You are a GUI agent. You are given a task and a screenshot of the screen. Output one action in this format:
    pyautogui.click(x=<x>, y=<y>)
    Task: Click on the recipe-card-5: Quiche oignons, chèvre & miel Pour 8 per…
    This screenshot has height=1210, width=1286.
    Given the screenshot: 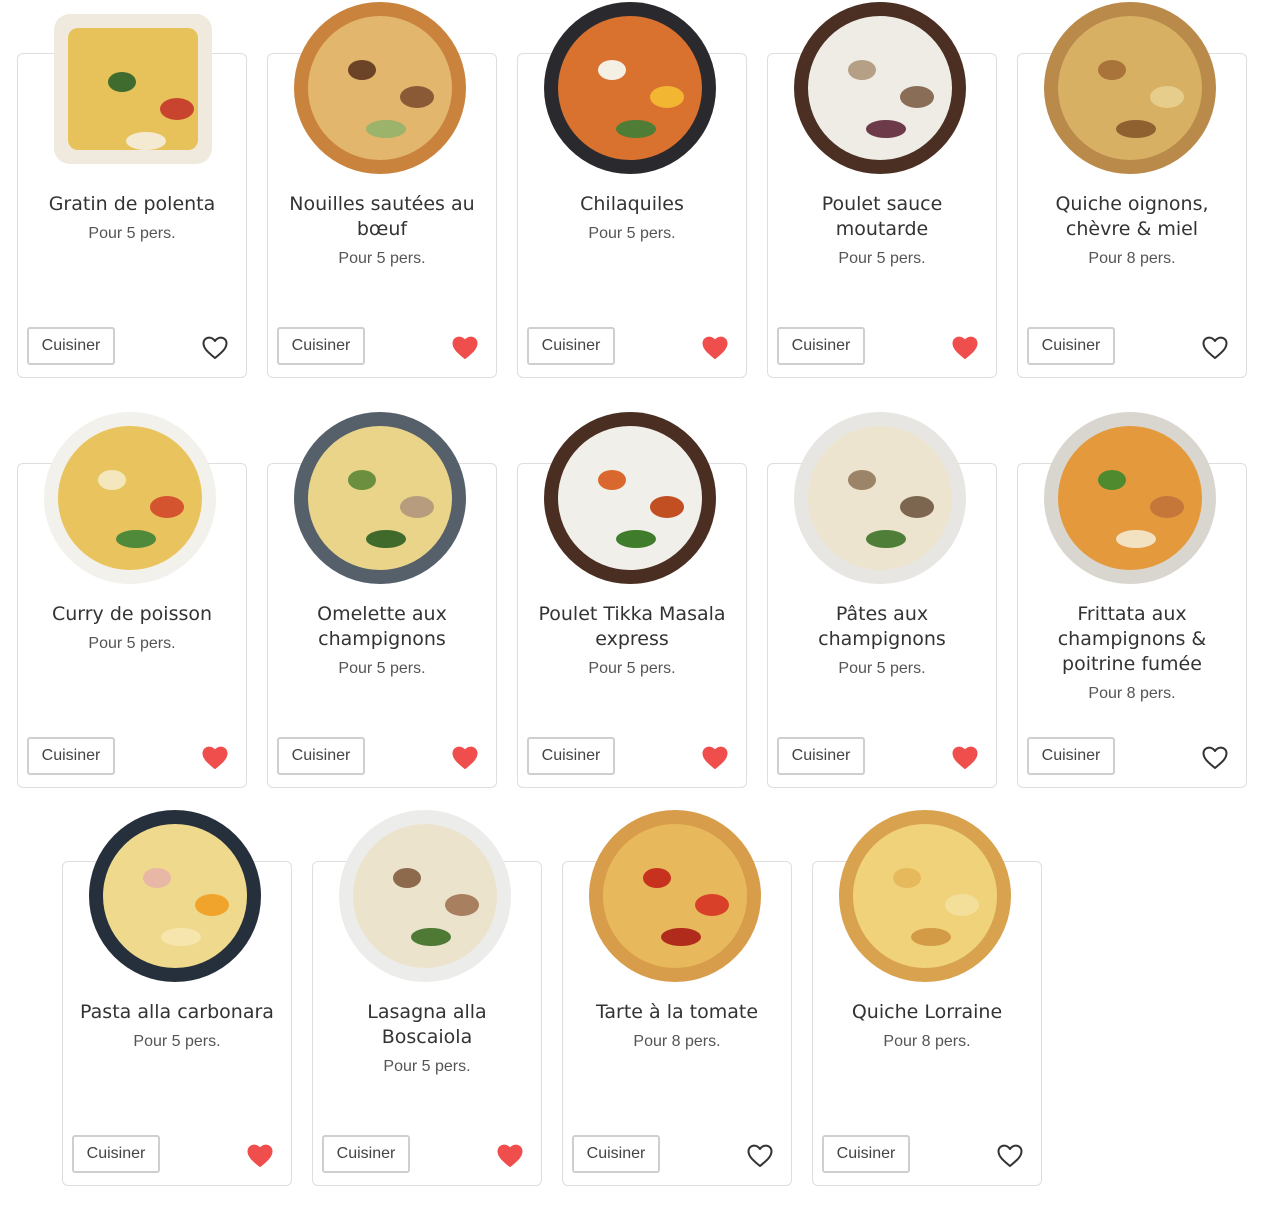 What is the action you would take?
    pyautogui.click(x=1132, y=189)
    